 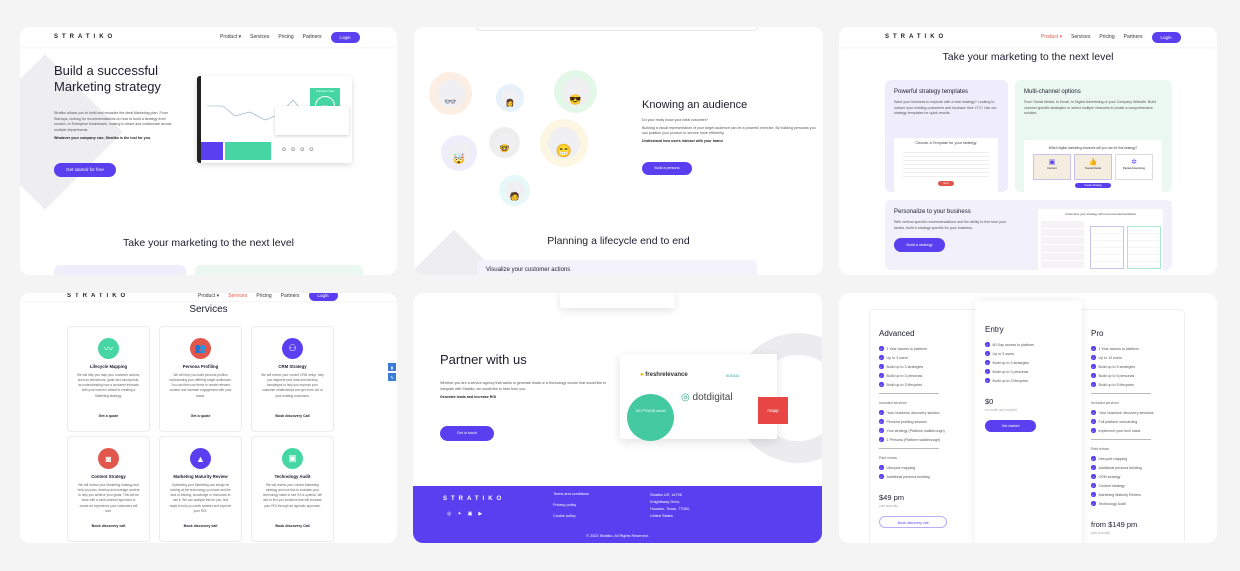 What do you see at coordinates (1052, 167) in the screenshot?
I see `channel-content: ▣ Content` at bounding box center [1052, 167].